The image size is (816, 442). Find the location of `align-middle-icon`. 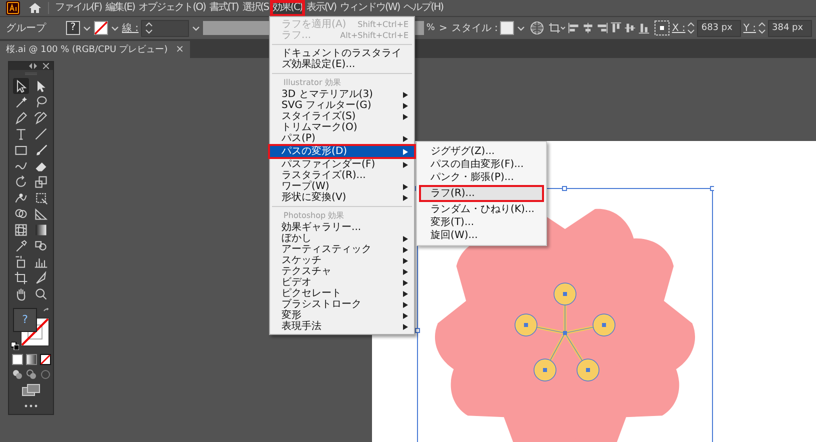

align-middle-icon is located at coordinates (630, 28).